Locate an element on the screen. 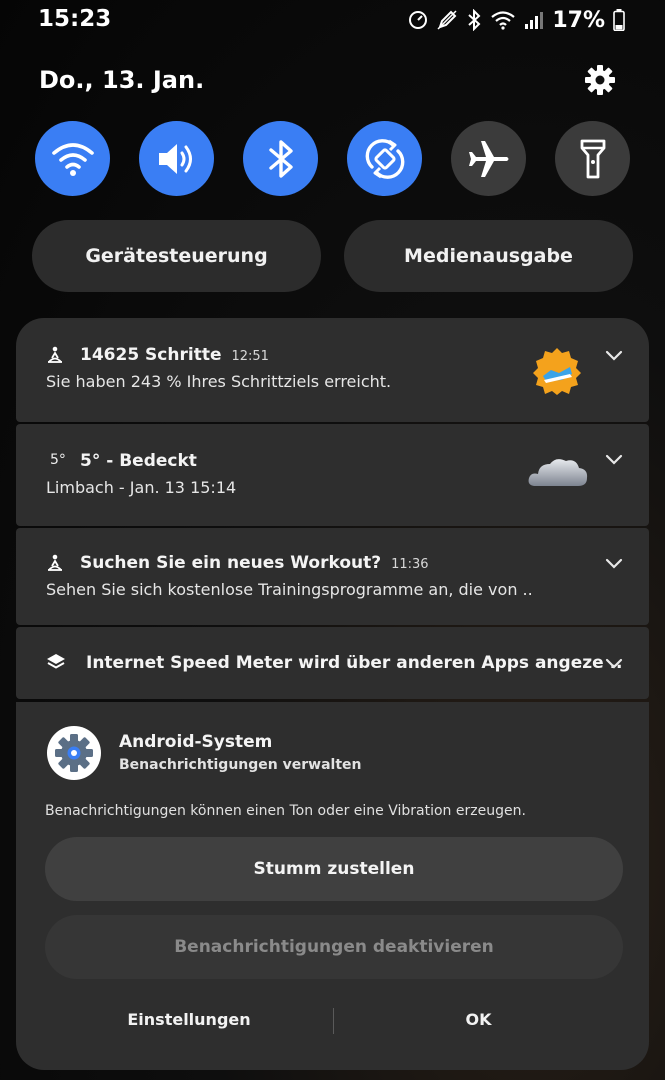 The image size is (665, 1080). status-icons: 17% is located at coordinates (516, 20).